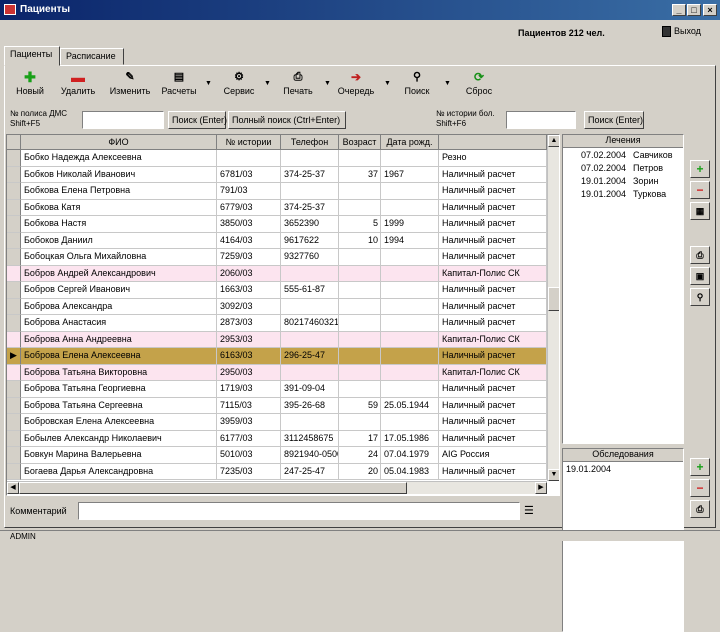 The image size is (720, 632). What do you see at coordinates (479, 85) in the screenshot?
I see `reset-button: ⟳ Сброс` at bounding box center [479, 85].